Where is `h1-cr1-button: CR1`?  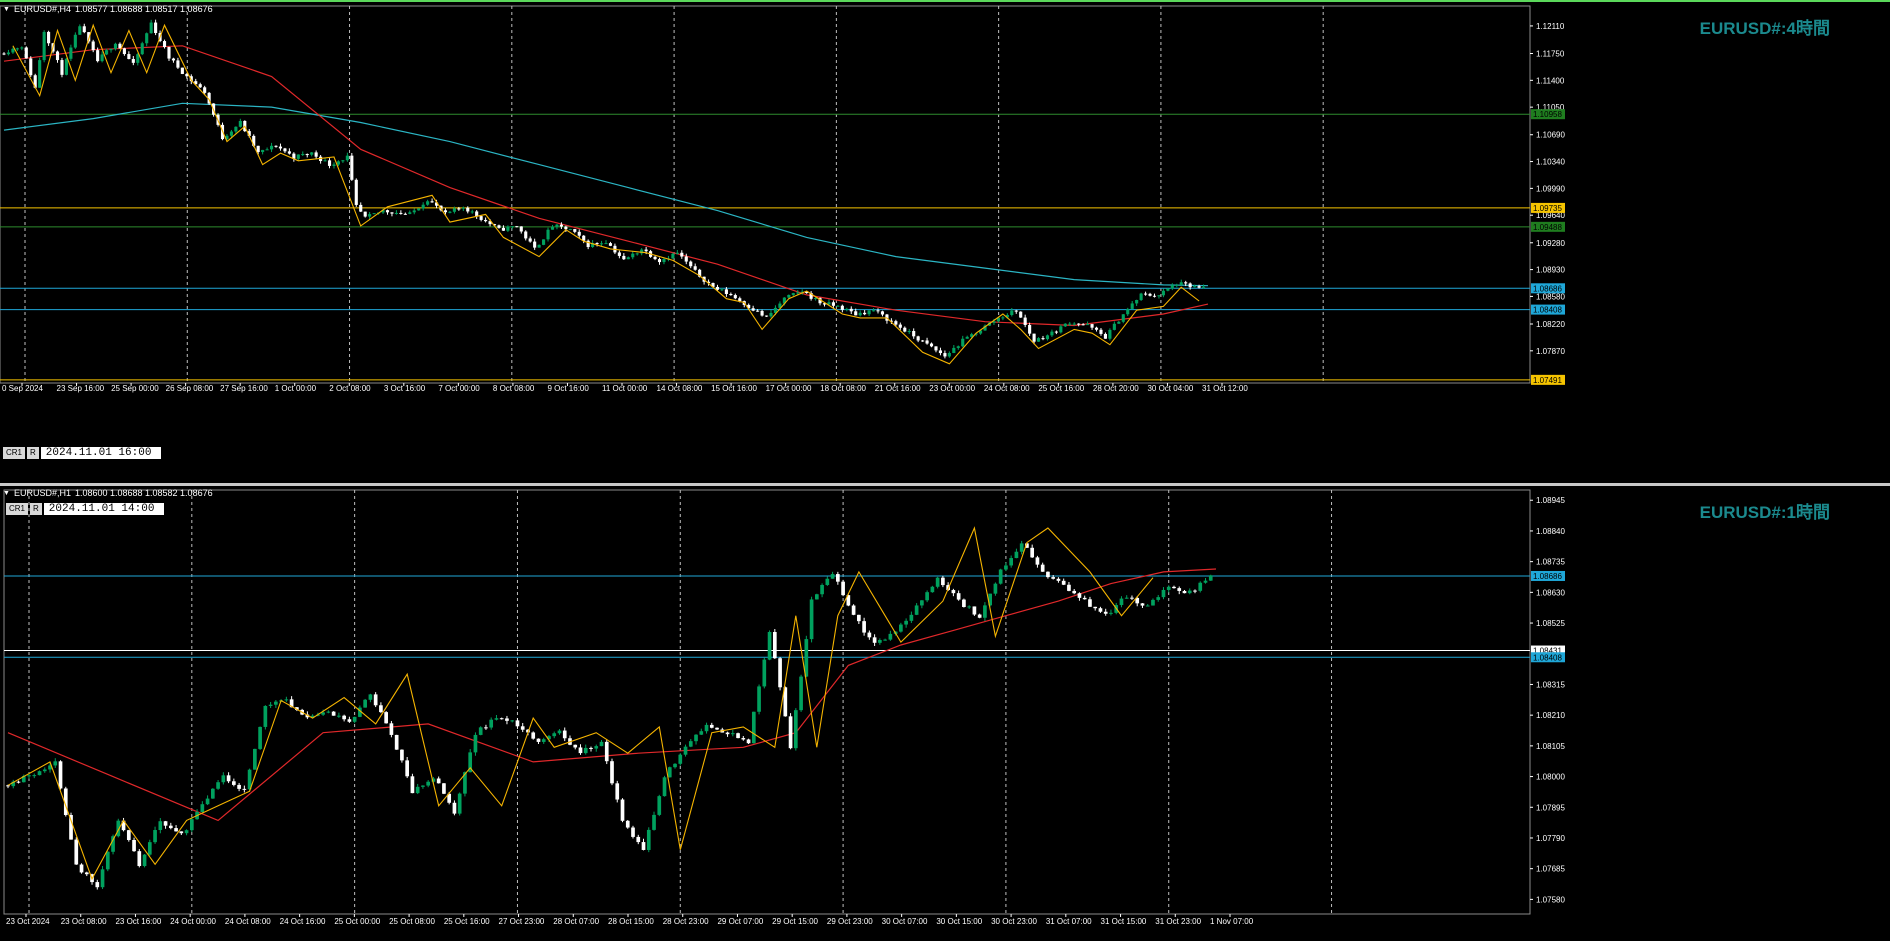 h1-cr1-button: CR1 is located at coordinates (17, 509).